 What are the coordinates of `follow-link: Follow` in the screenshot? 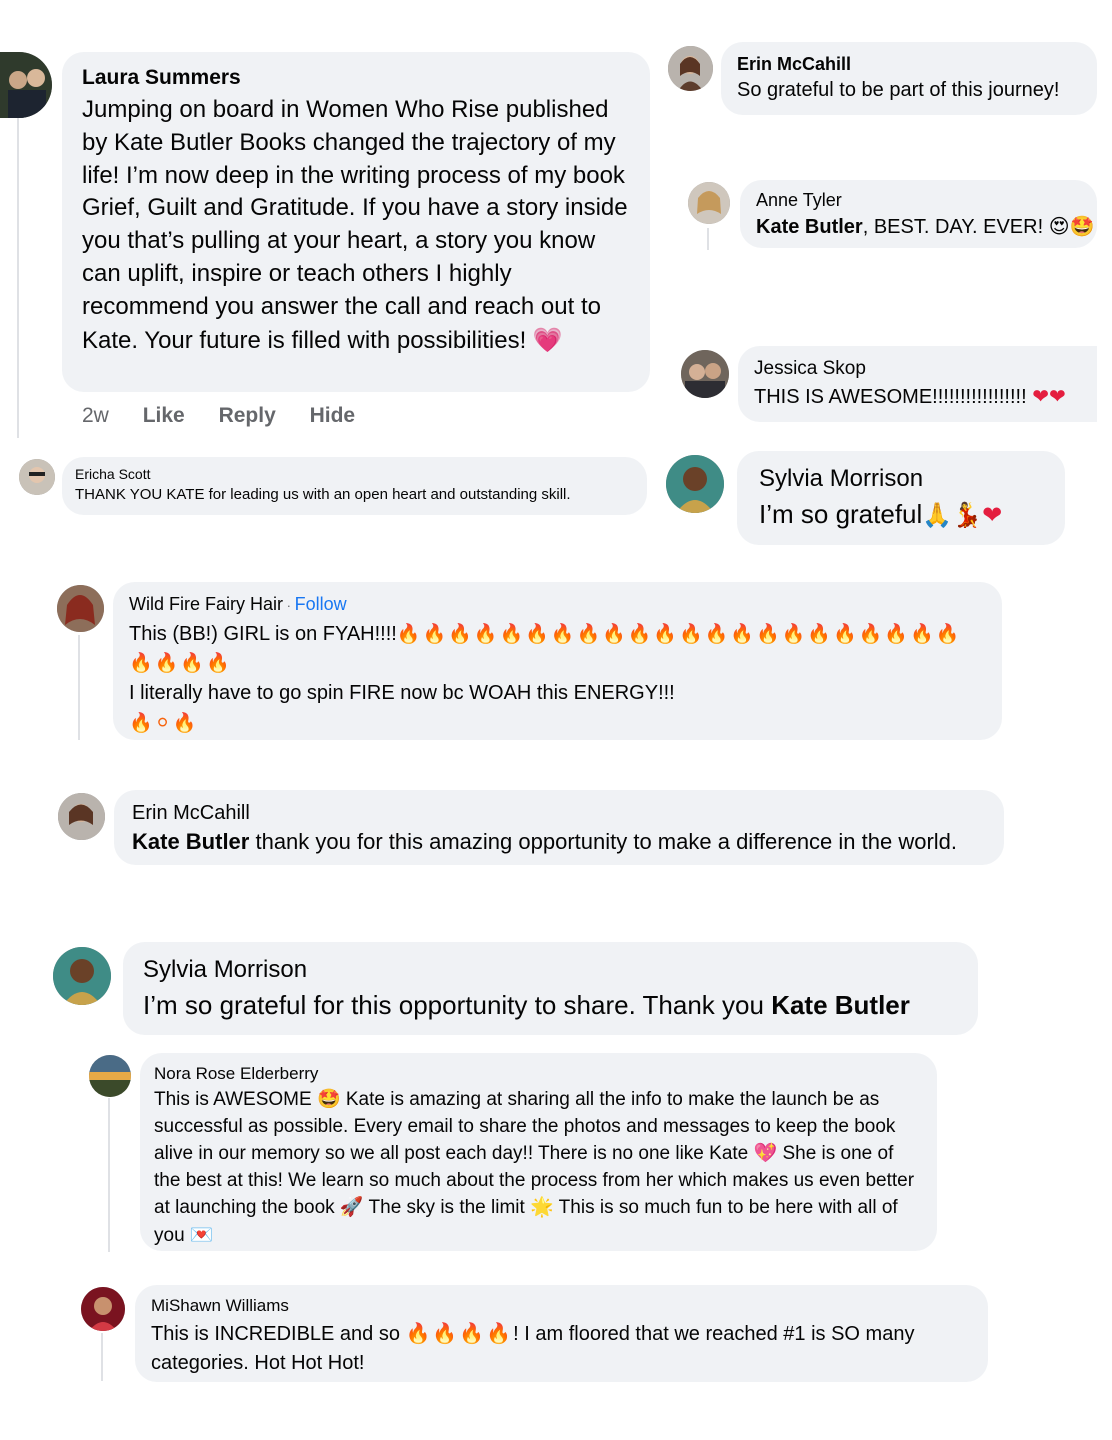 It's located at (321, 604).